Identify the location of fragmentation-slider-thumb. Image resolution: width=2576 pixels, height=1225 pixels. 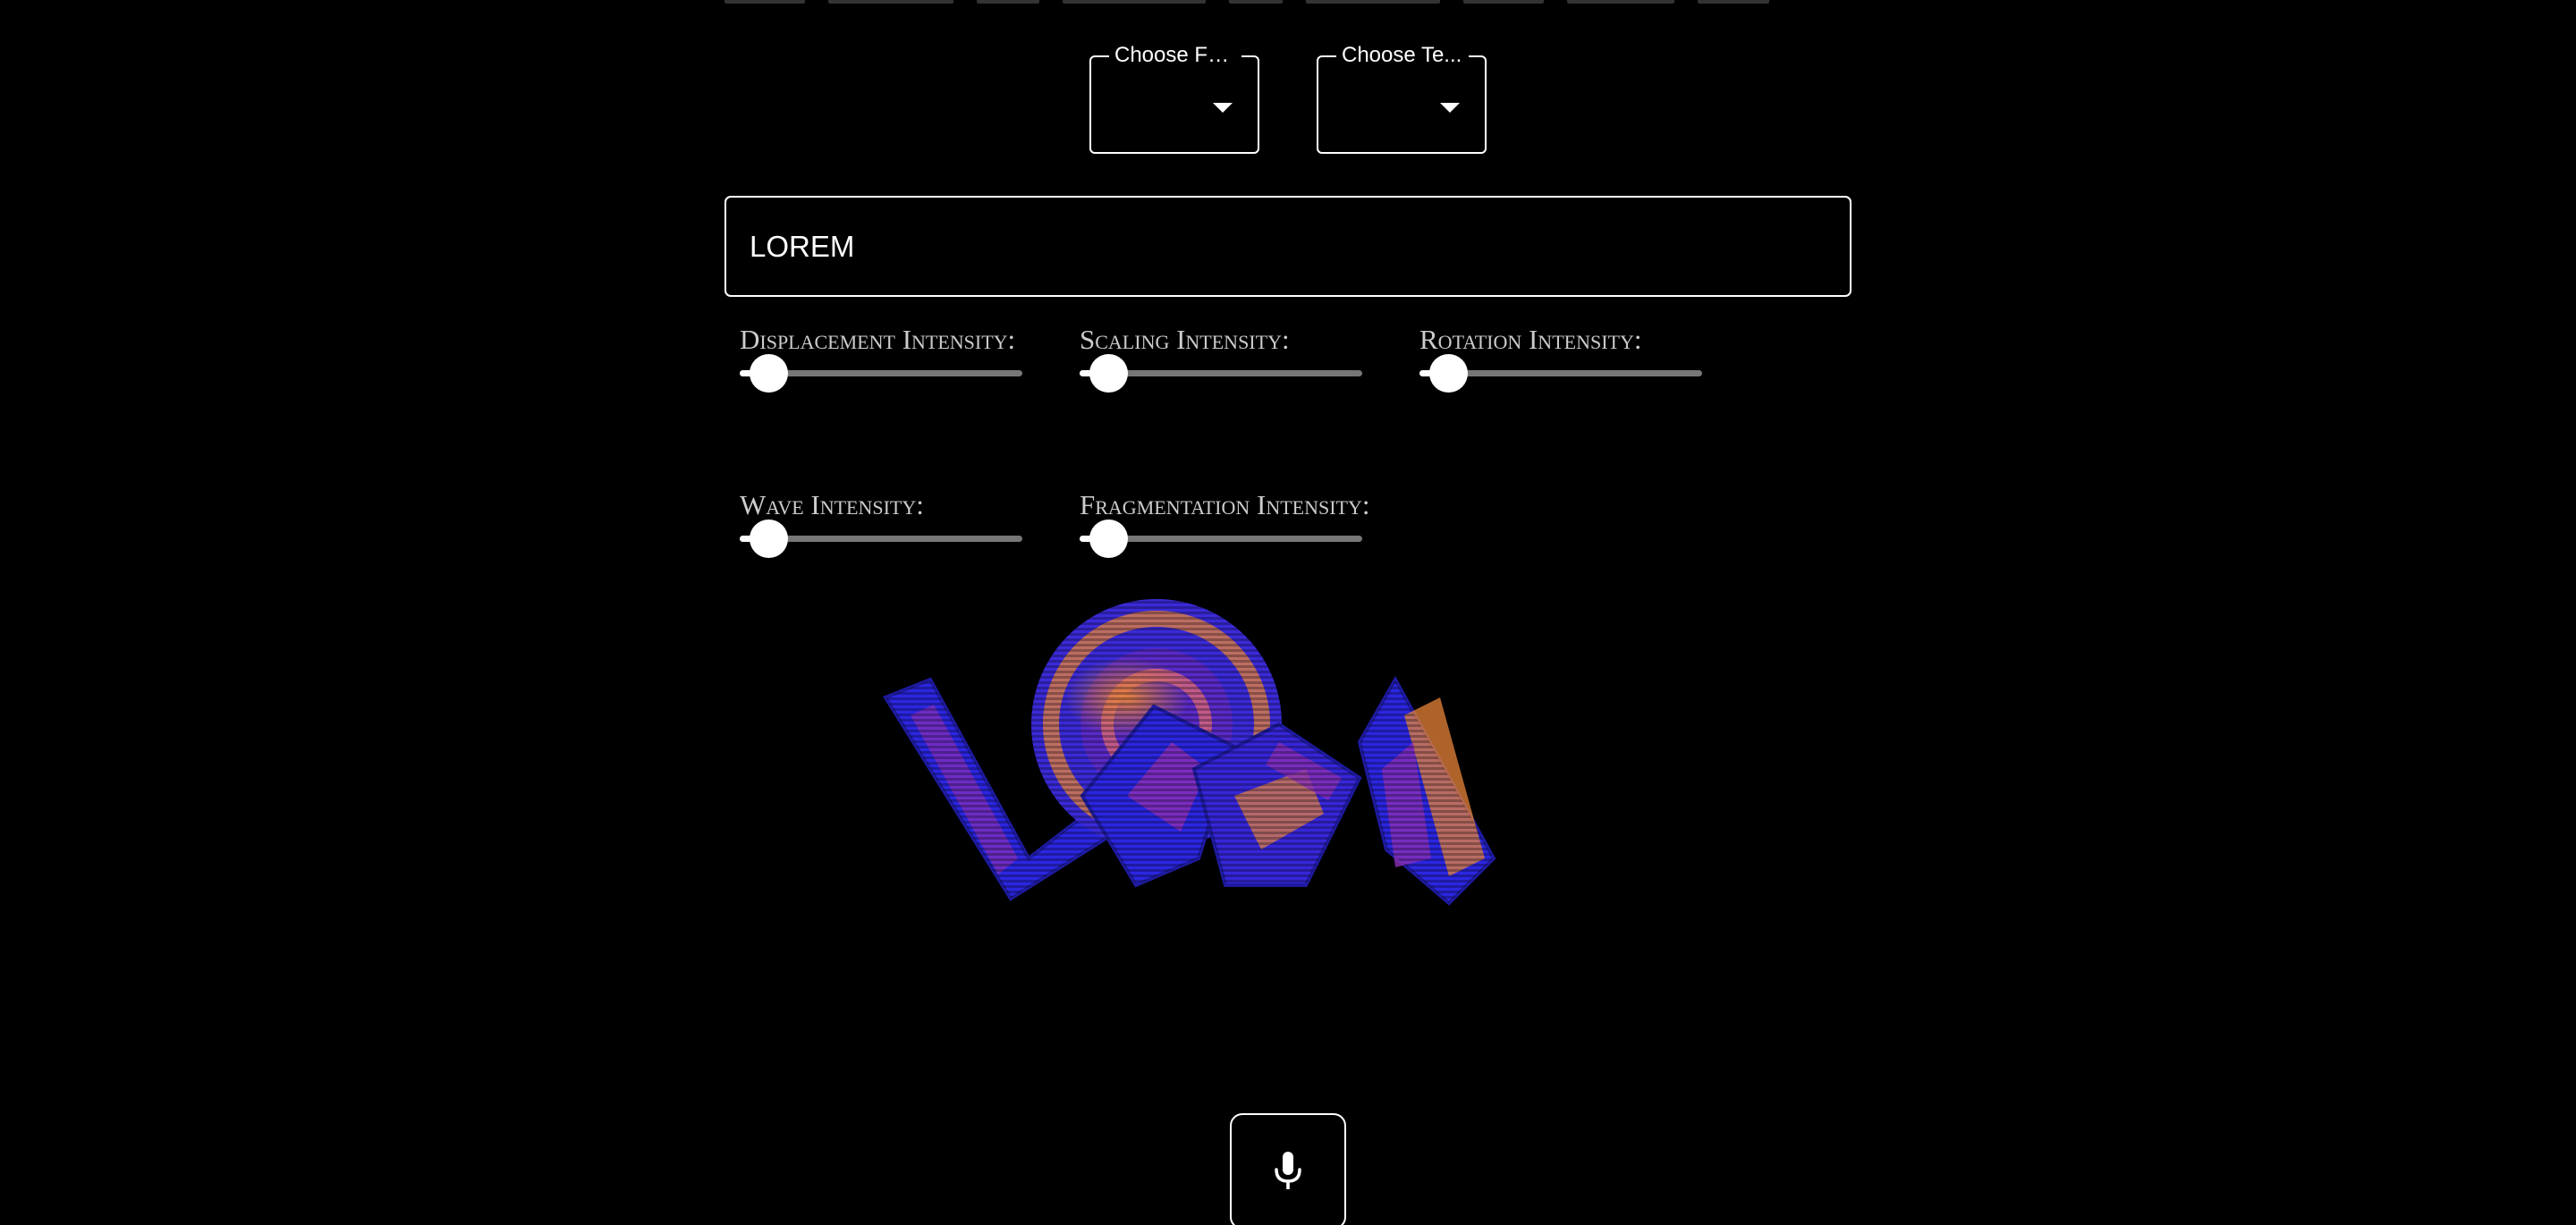
(1108, 539).